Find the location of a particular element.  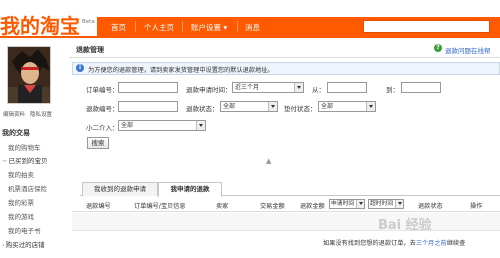

beta-badge: Beta is located at coordinates (88, 22).